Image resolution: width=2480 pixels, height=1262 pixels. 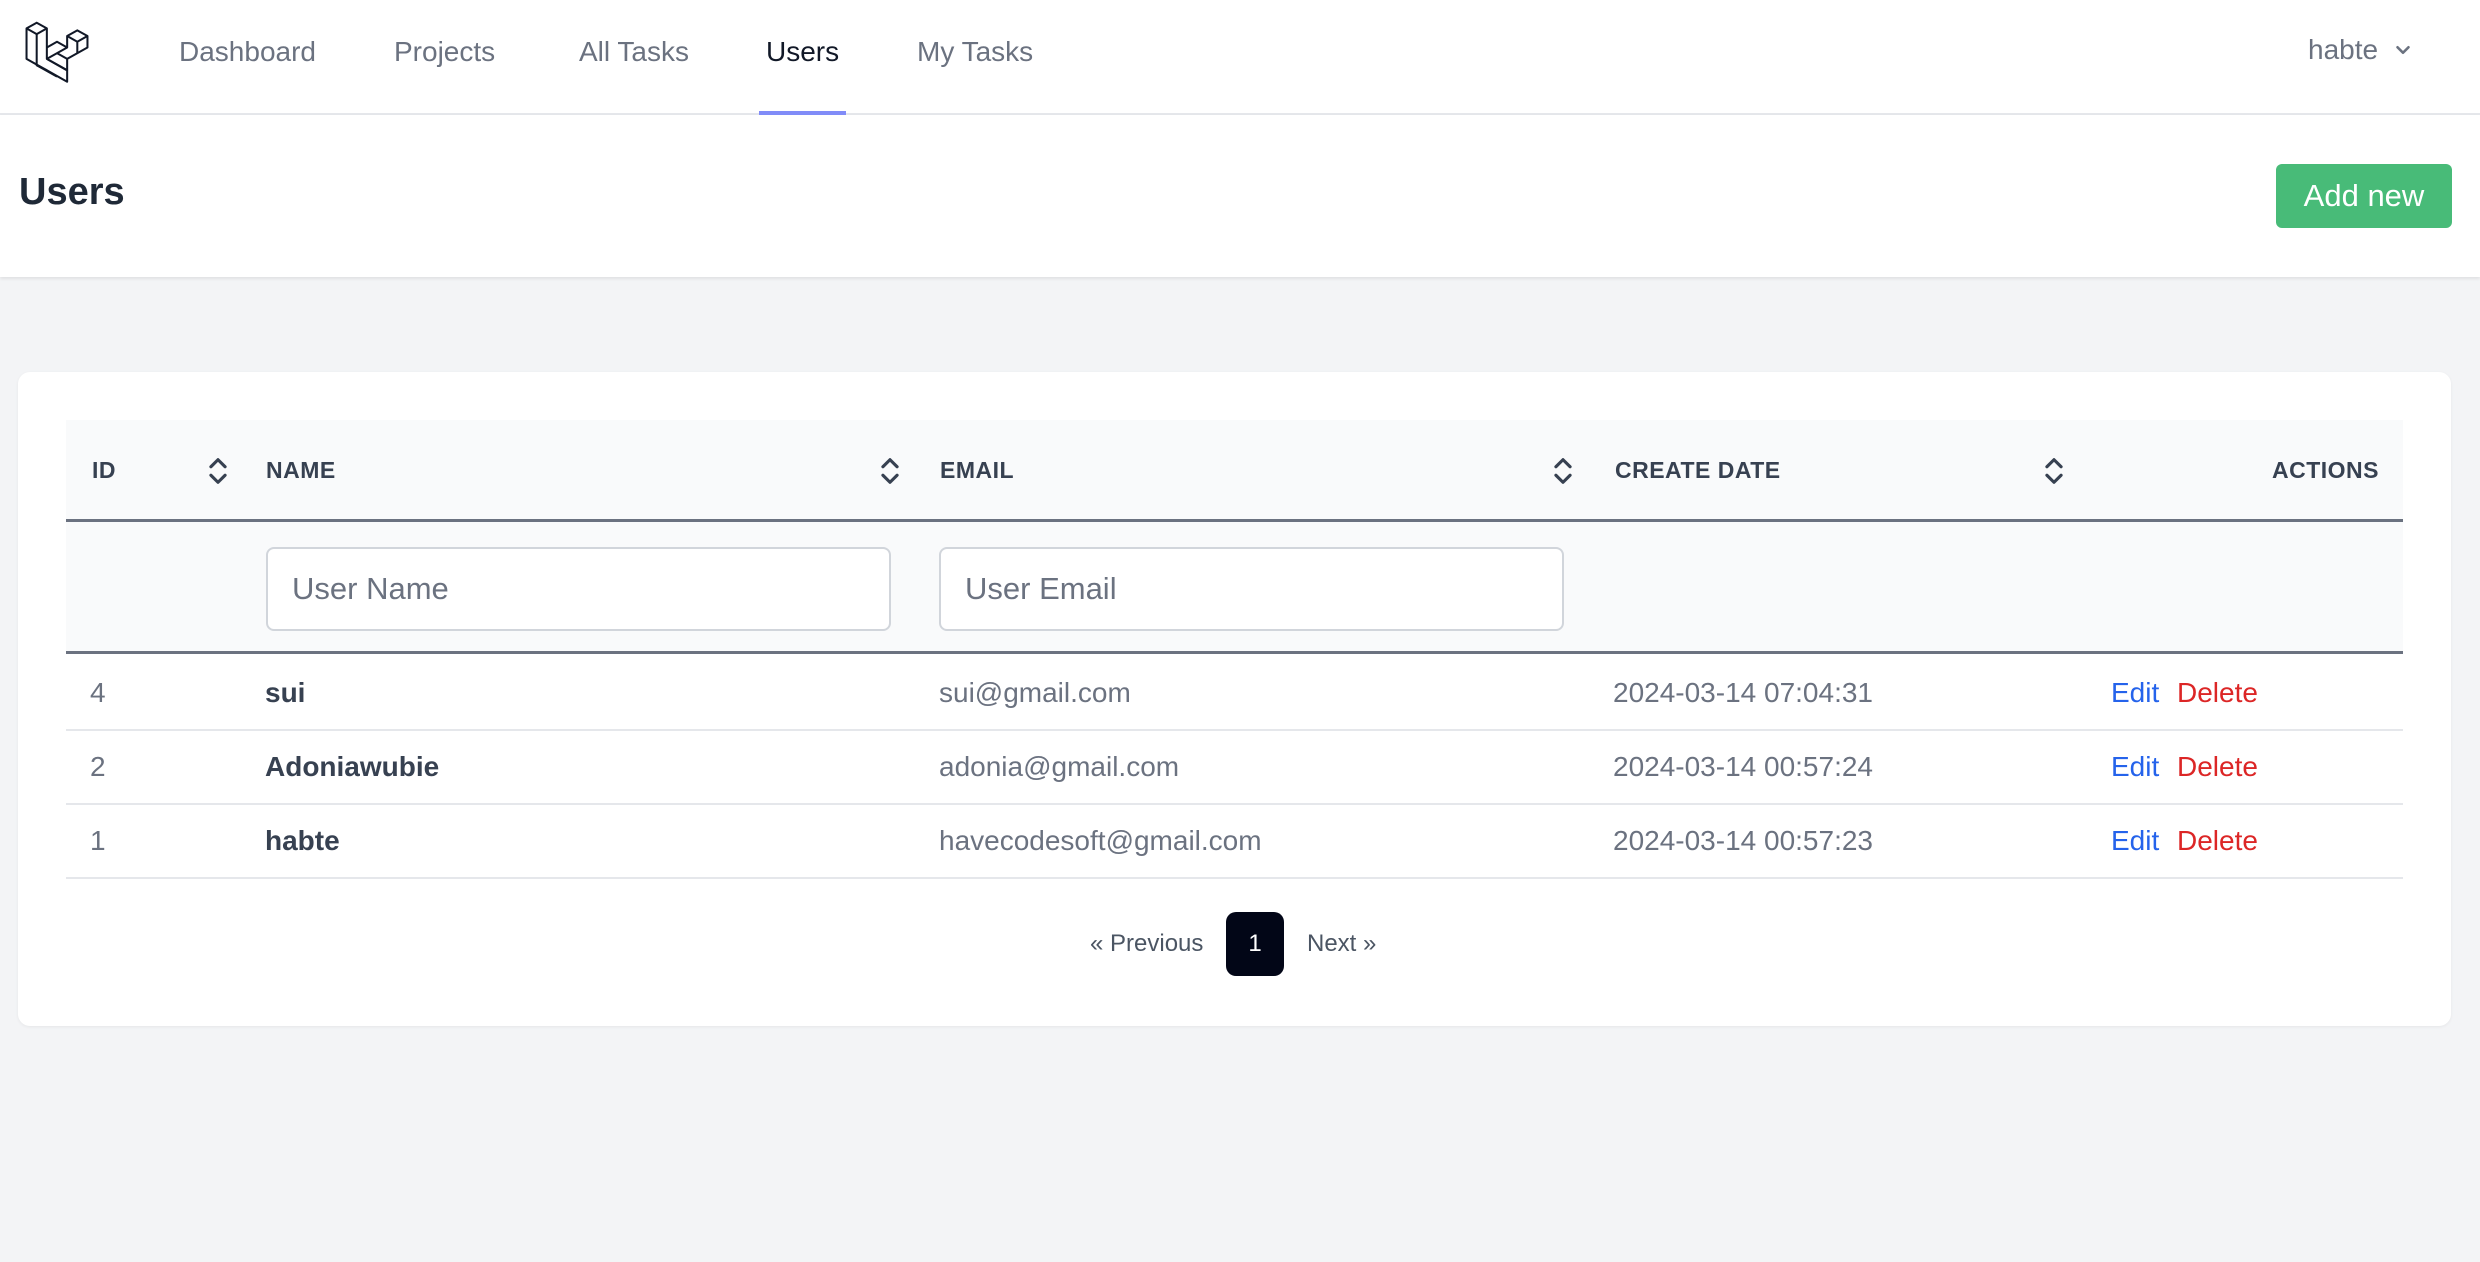 I want to click on column-header-id: ID, so click(x=104, y=470).